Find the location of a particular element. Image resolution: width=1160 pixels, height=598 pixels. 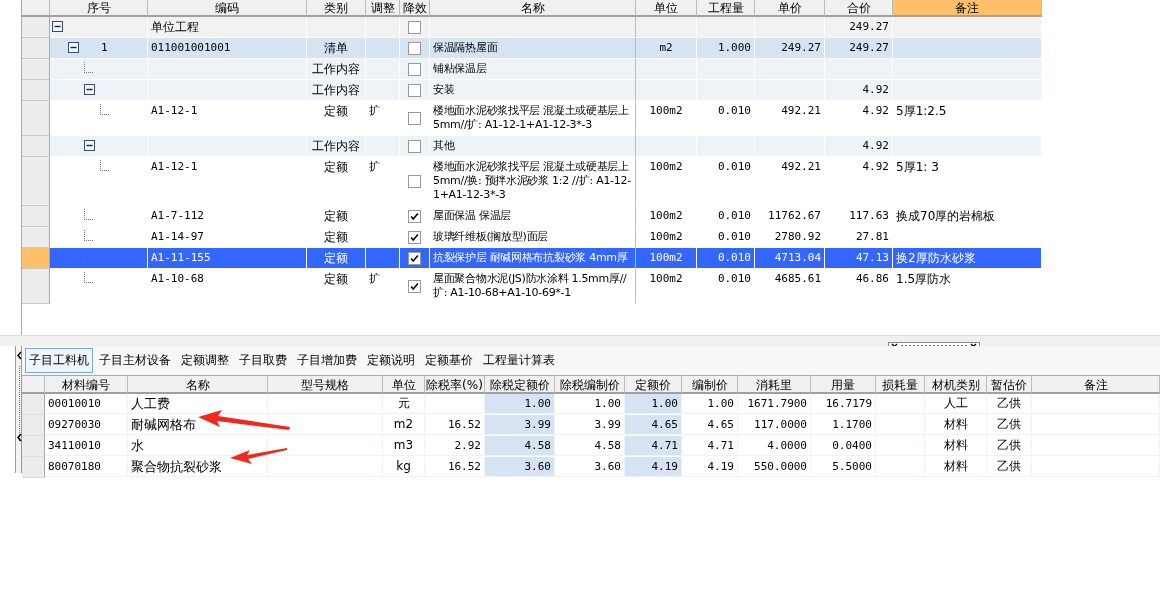

column-header: 合价 is located at coordinates (859, 8).